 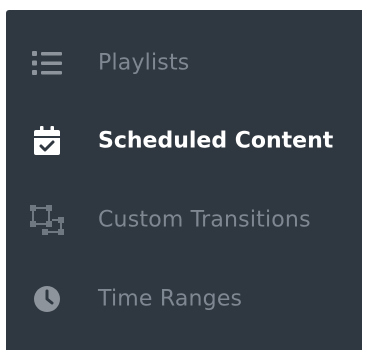 I want to click on clock-icon, so click(x=47, y=299).